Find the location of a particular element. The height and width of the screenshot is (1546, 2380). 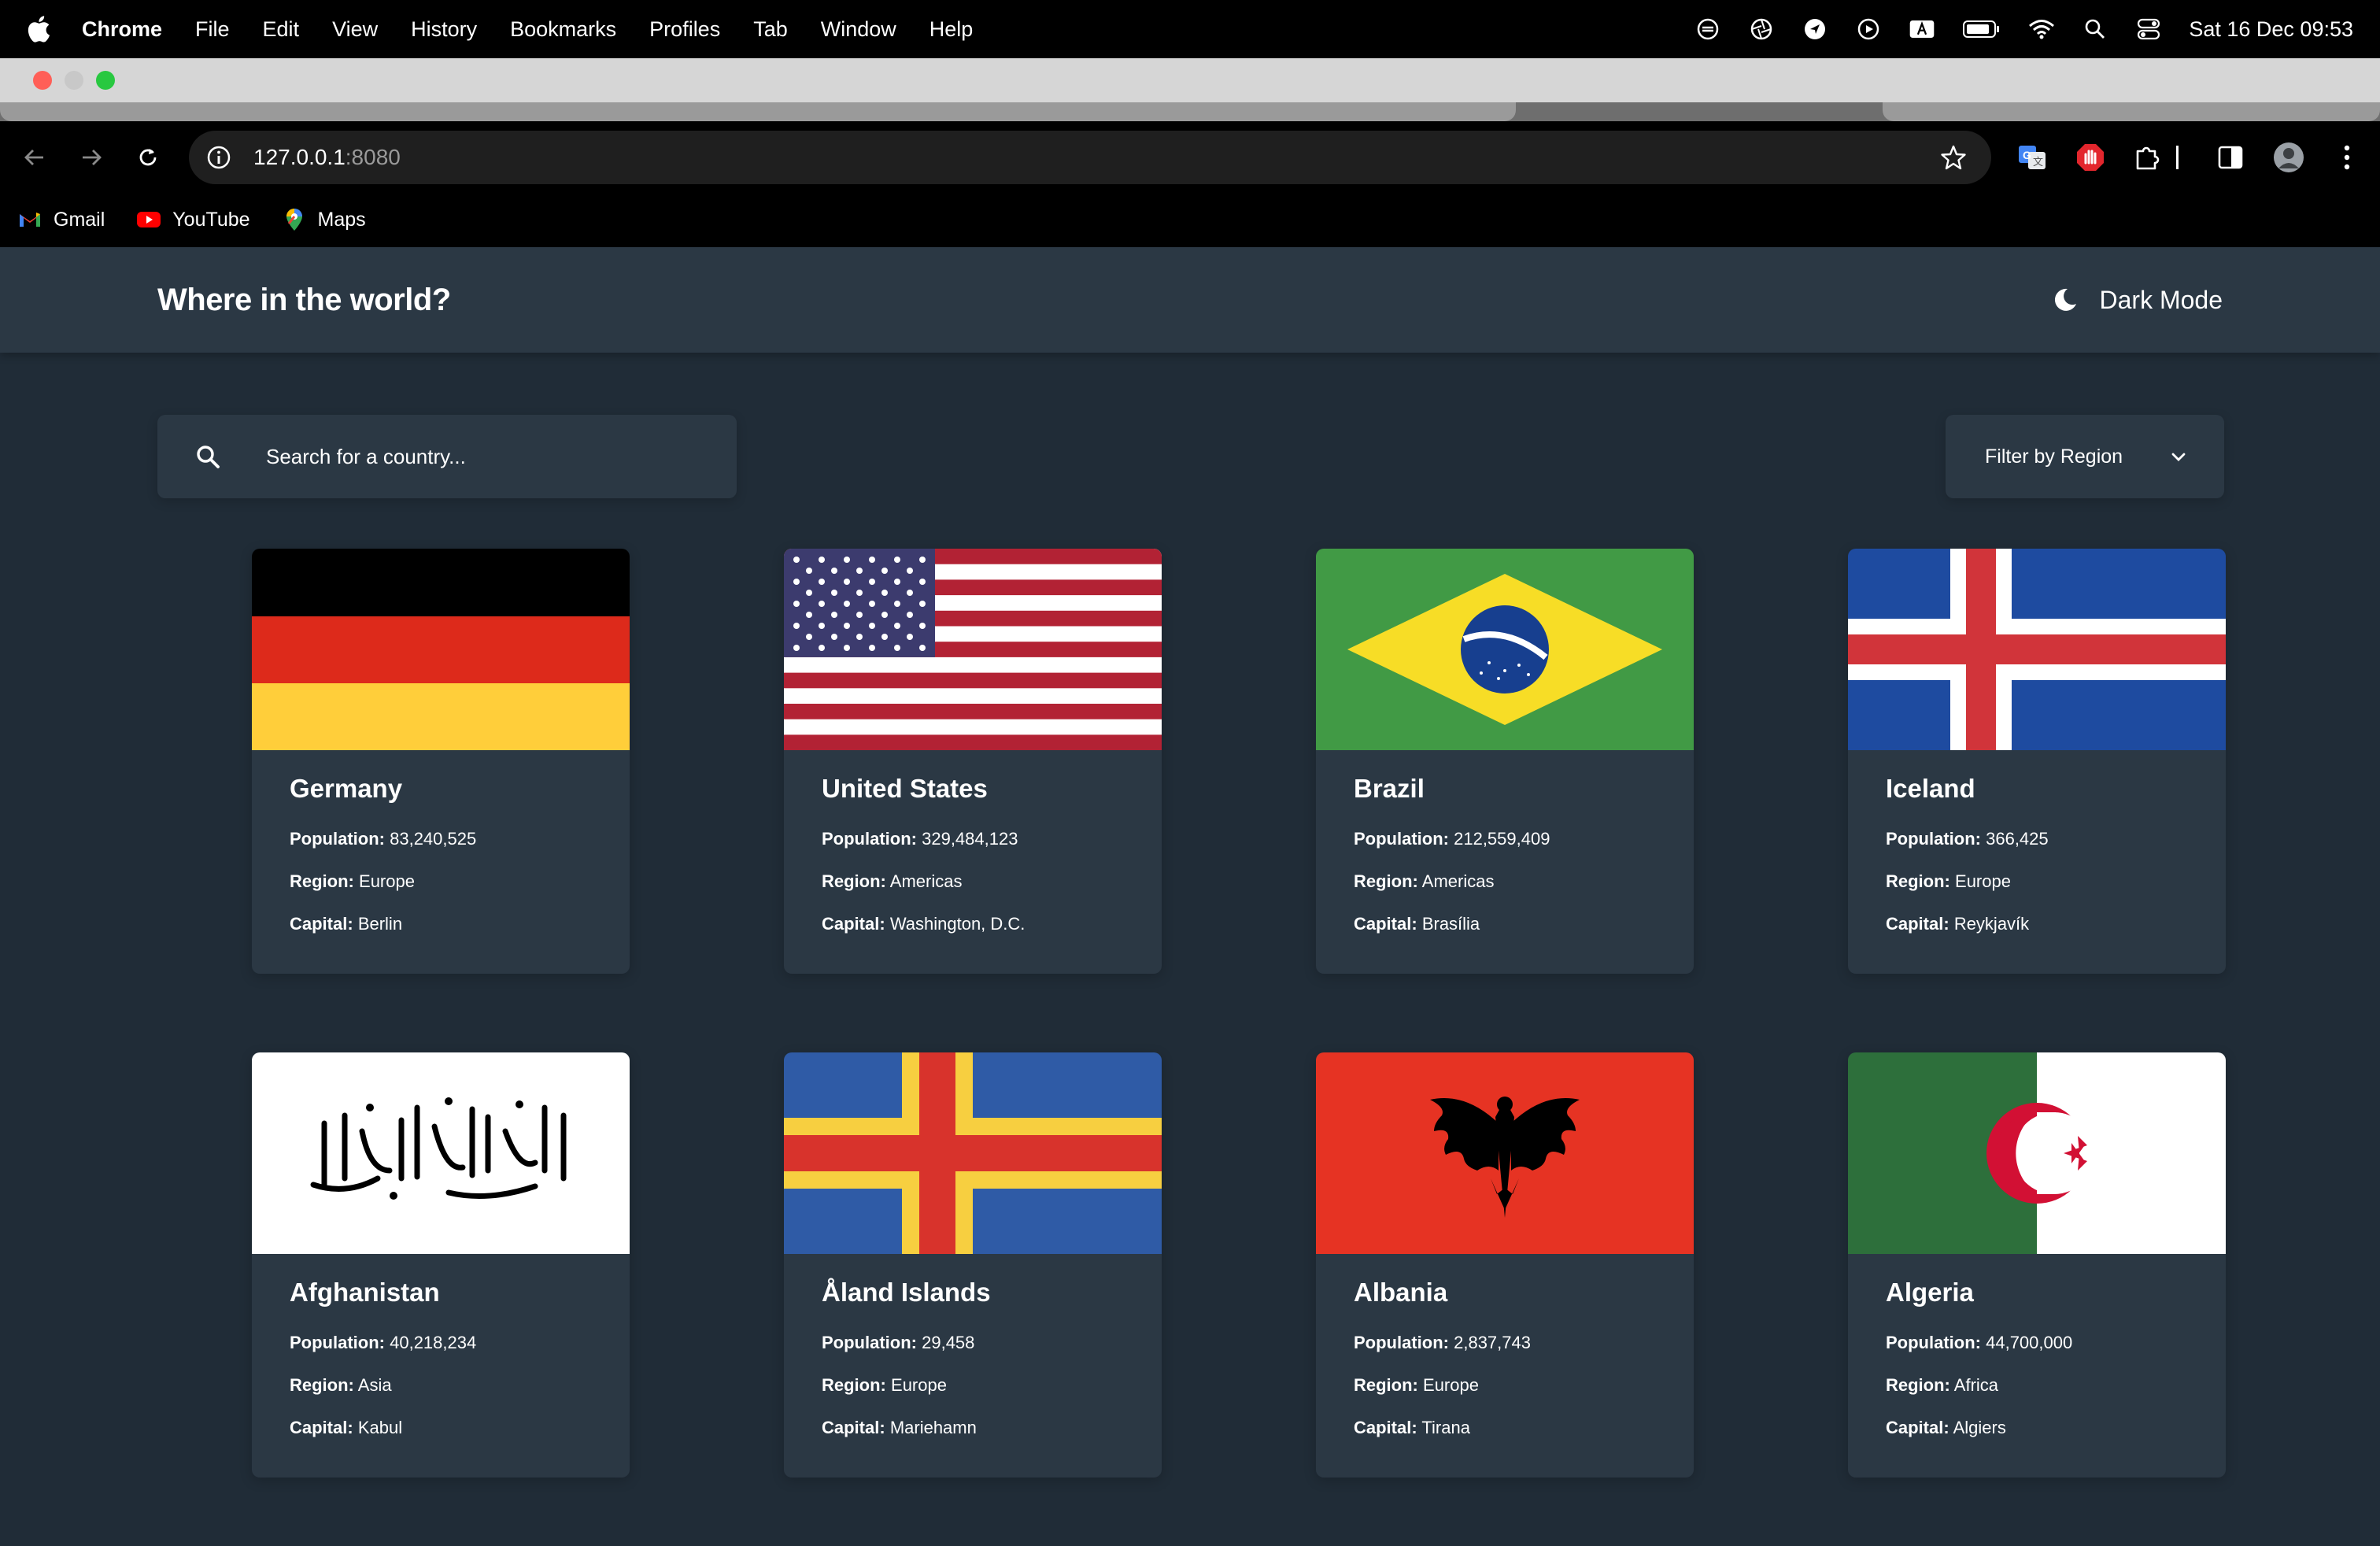

menubar-status-area: Sat 16 Dec 09:53 is located at coordinates (2023, 29).